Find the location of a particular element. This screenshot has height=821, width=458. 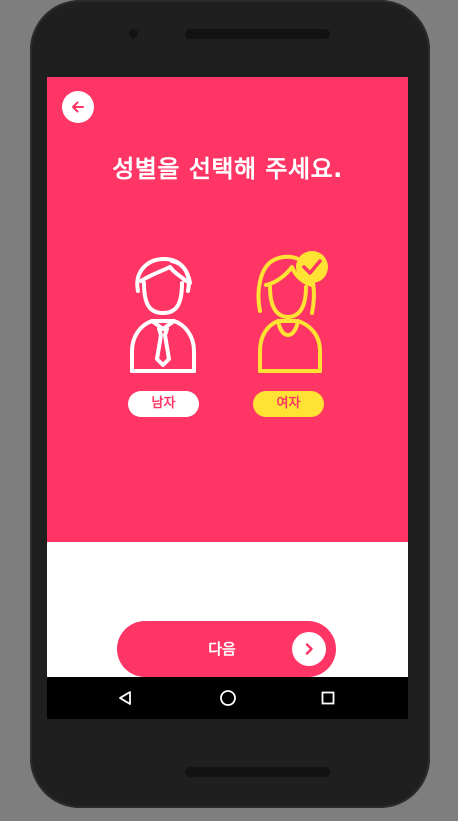

chevron-right-icon is located at coordinates (309, 649).